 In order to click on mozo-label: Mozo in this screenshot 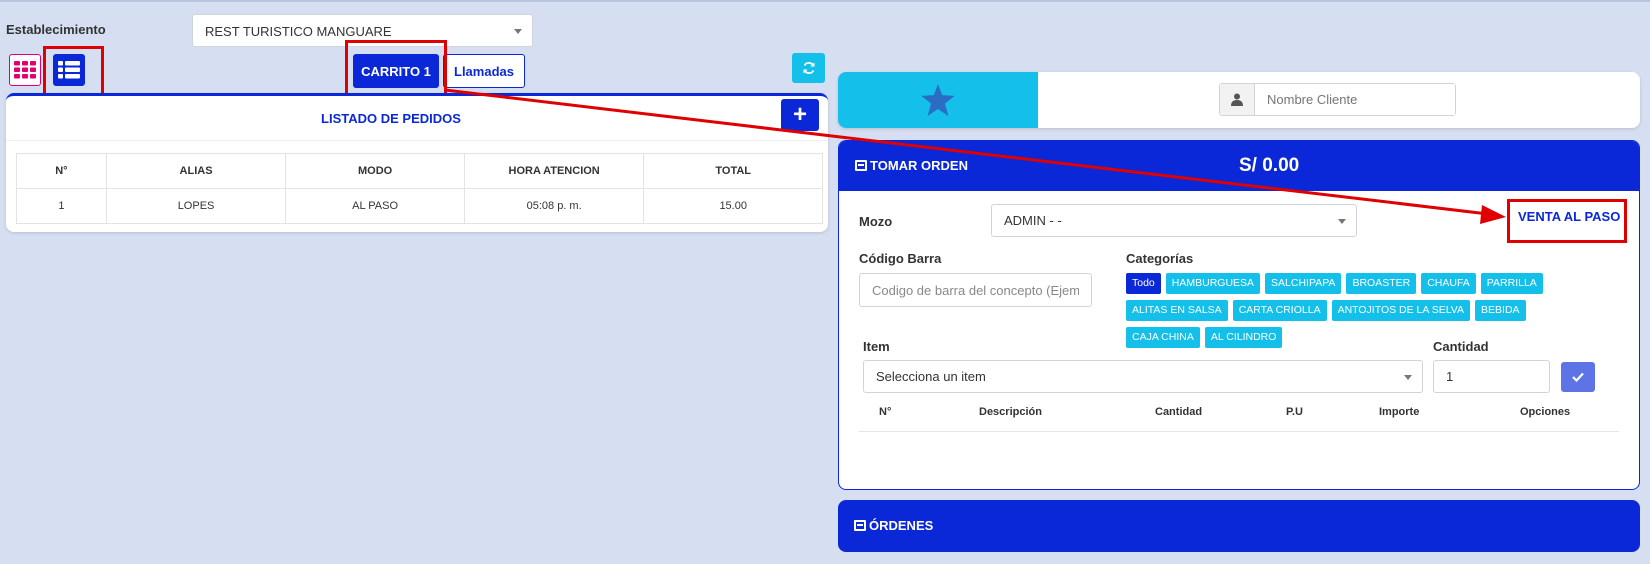, I will do `click(876, 221)`.